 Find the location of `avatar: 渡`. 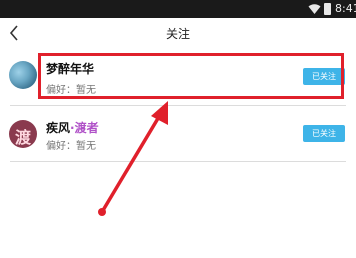

avatar: 渡 is located at coordinates (23, 134).